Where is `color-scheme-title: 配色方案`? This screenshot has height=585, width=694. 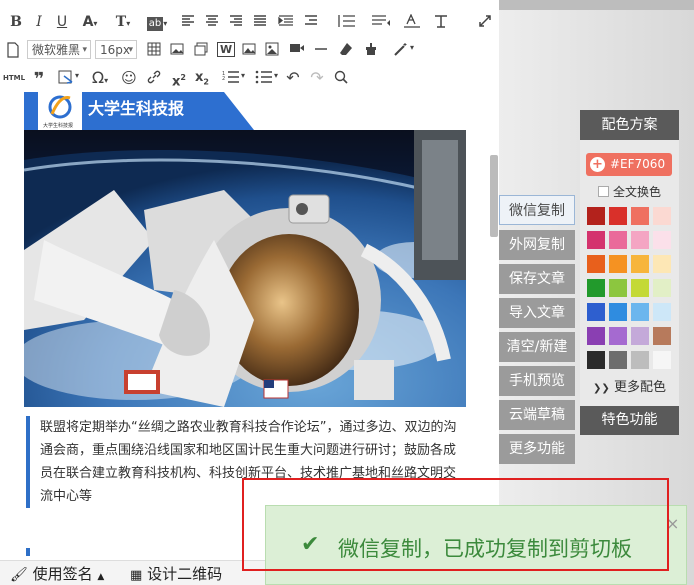
color-scheme-title: 配色方案 is located at coordinates (629, 125).